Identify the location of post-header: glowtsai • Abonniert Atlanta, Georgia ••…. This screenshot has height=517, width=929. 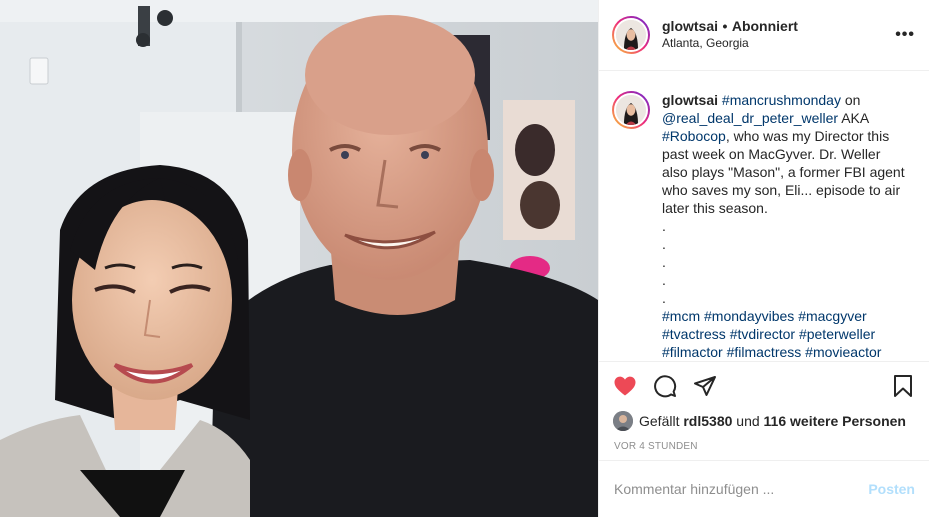
(764, 35).